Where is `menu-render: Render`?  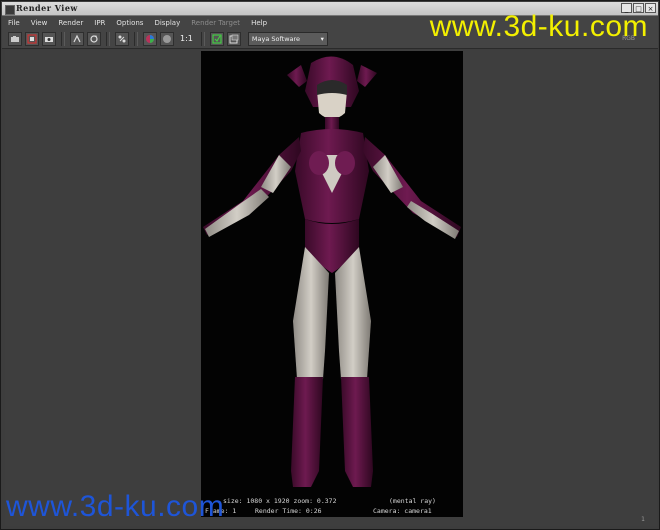 menu-render: Render is located at coordinates (70, 23).